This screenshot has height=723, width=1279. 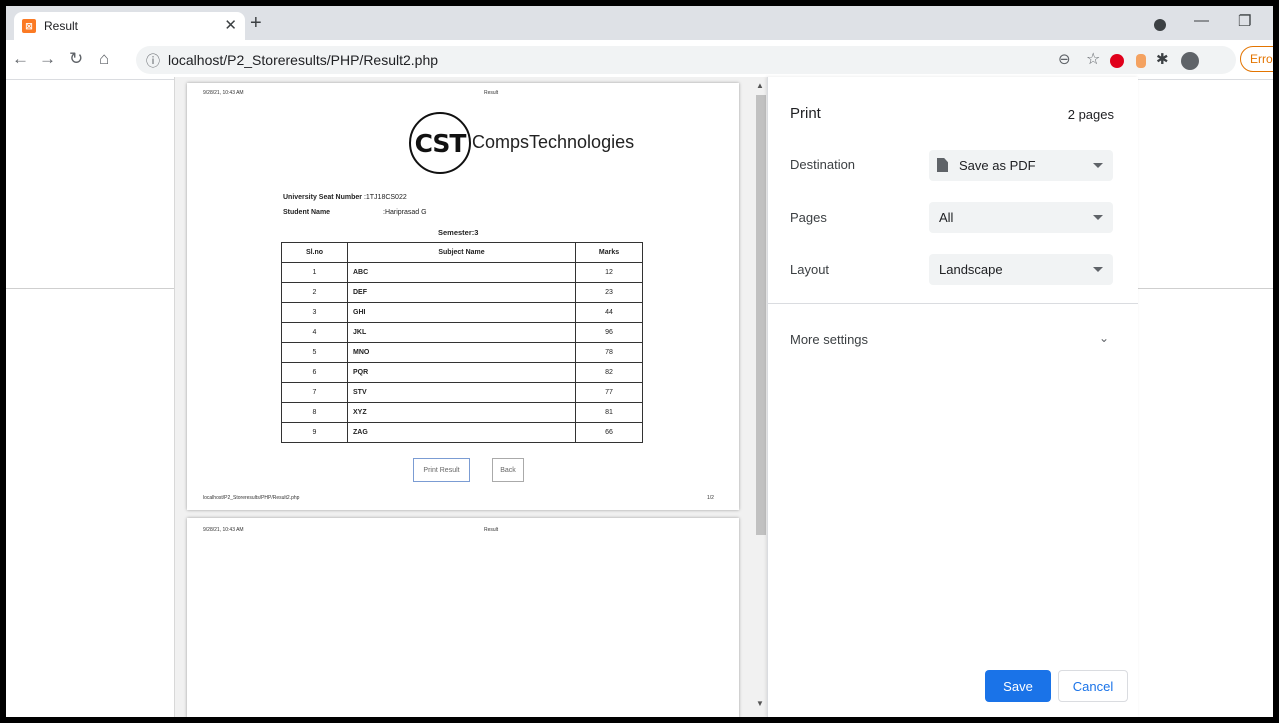 What do you see at coordinates (230, 25) in the screenshot?
I see `close-tab-icon: ✕` at bounding box center [230, 25].